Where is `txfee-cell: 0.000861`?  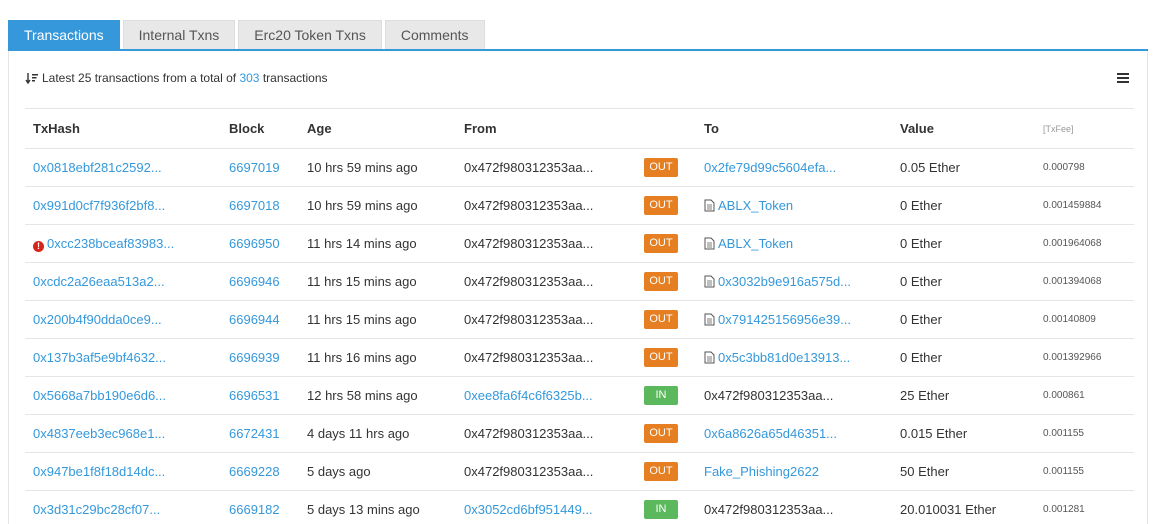
txfee-cell: 0.000861 is located at coordinates (1084, 395).